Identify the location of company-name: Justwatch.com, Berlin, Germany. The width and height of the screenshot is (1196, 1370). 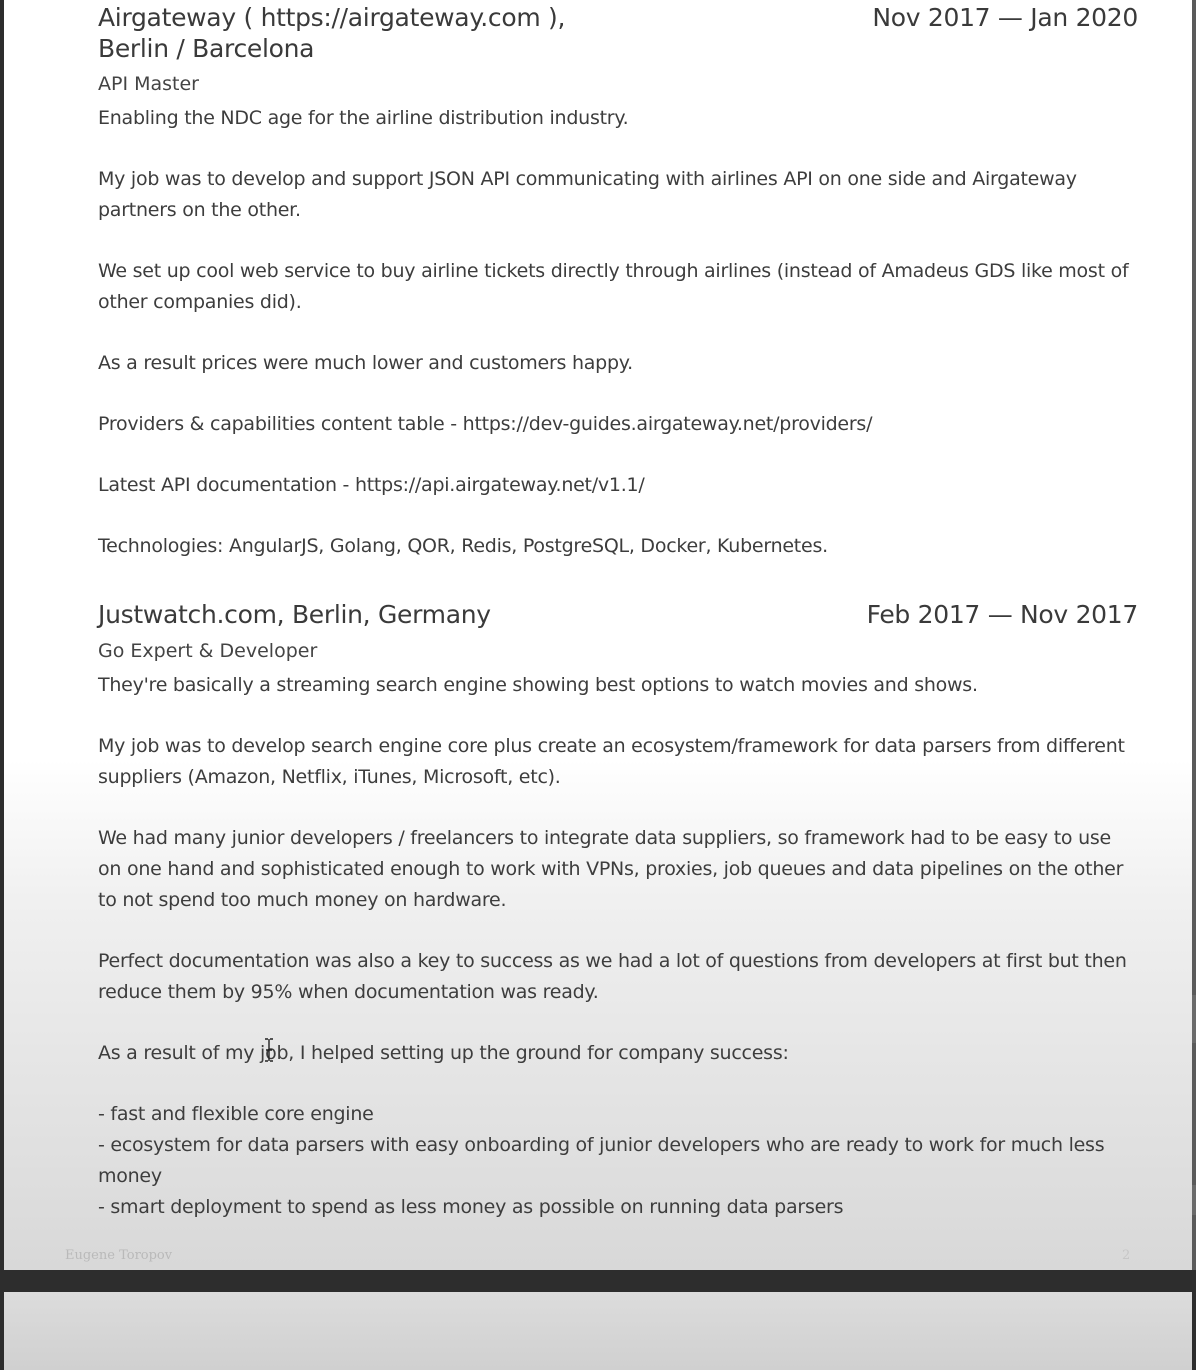
(294, 614).